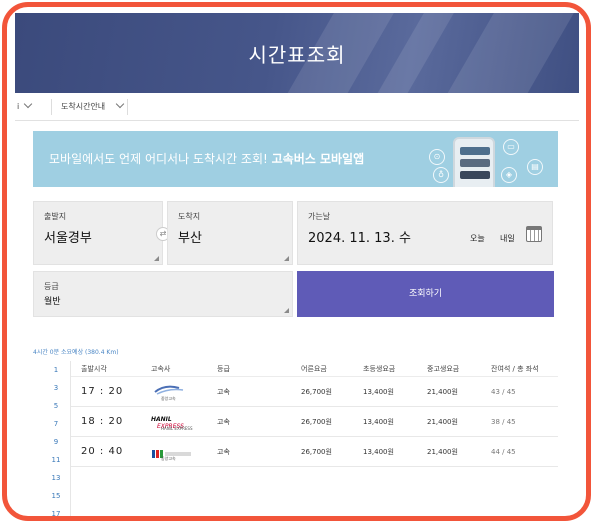 This screenshot has width=593, height=523. What do you see at coordinates (56, 510) in the screenshot?
I see `page-number-link: 17` at bounding box center [56, 510].